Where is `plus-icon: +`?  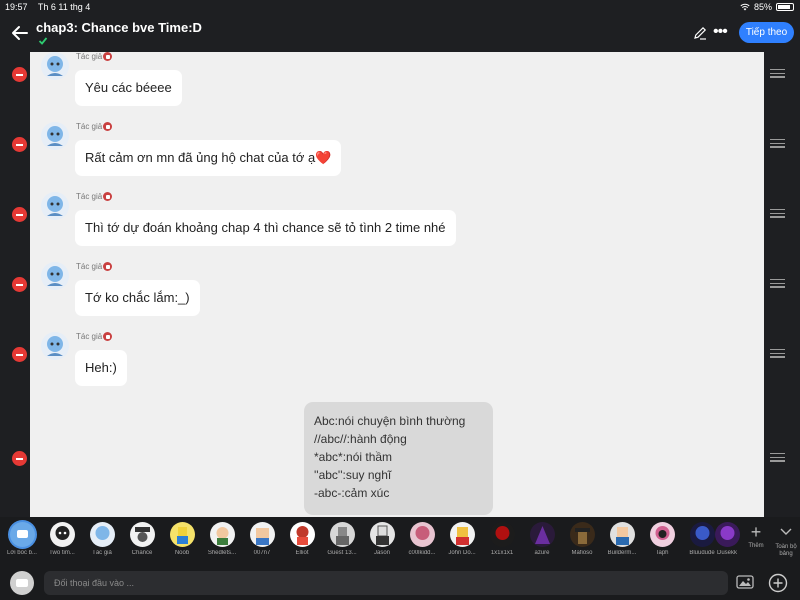 plus-icon: + is located at coordinates (756, 532).